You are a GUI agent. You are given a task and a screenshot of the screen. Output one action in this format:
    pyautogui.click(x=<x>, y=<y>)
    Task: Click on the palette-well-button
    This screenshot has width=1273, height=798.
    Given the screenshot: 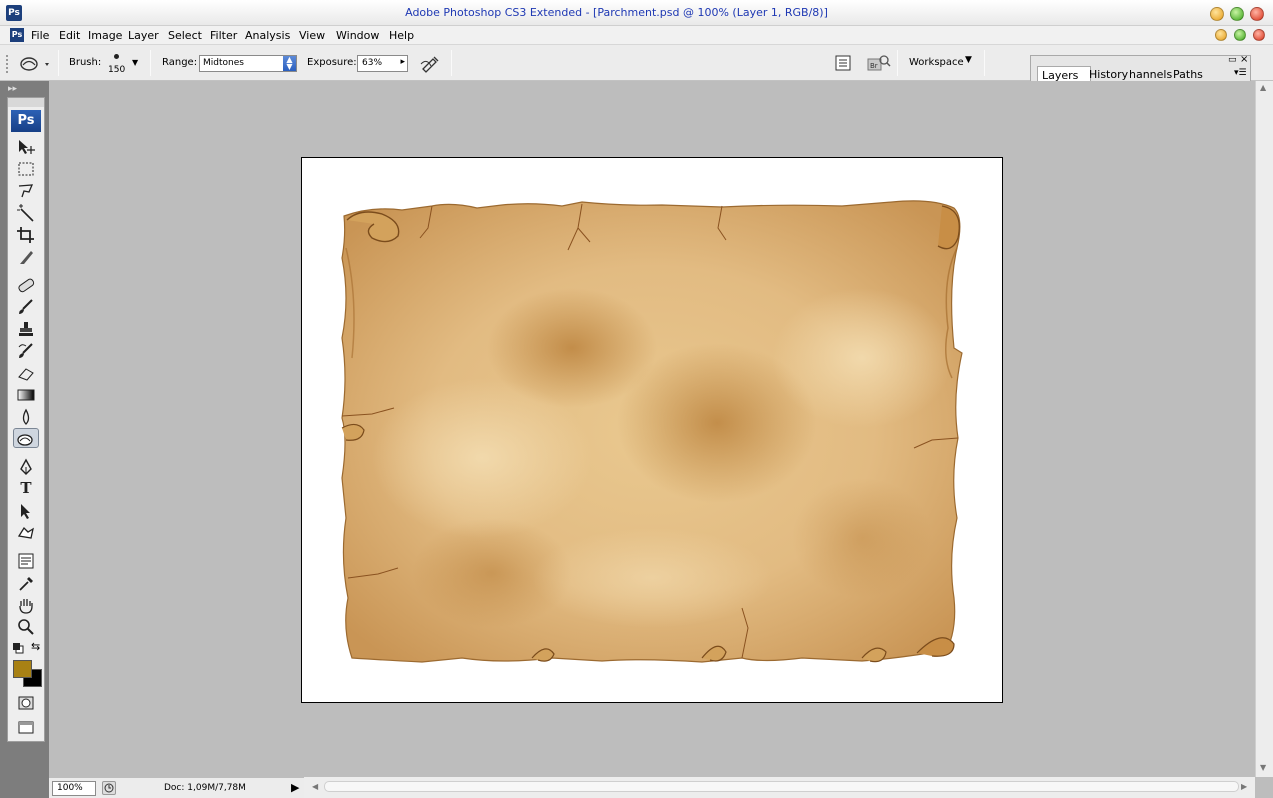 What is the action you would take?
    pyautogui.click(x=843, y=63)
    